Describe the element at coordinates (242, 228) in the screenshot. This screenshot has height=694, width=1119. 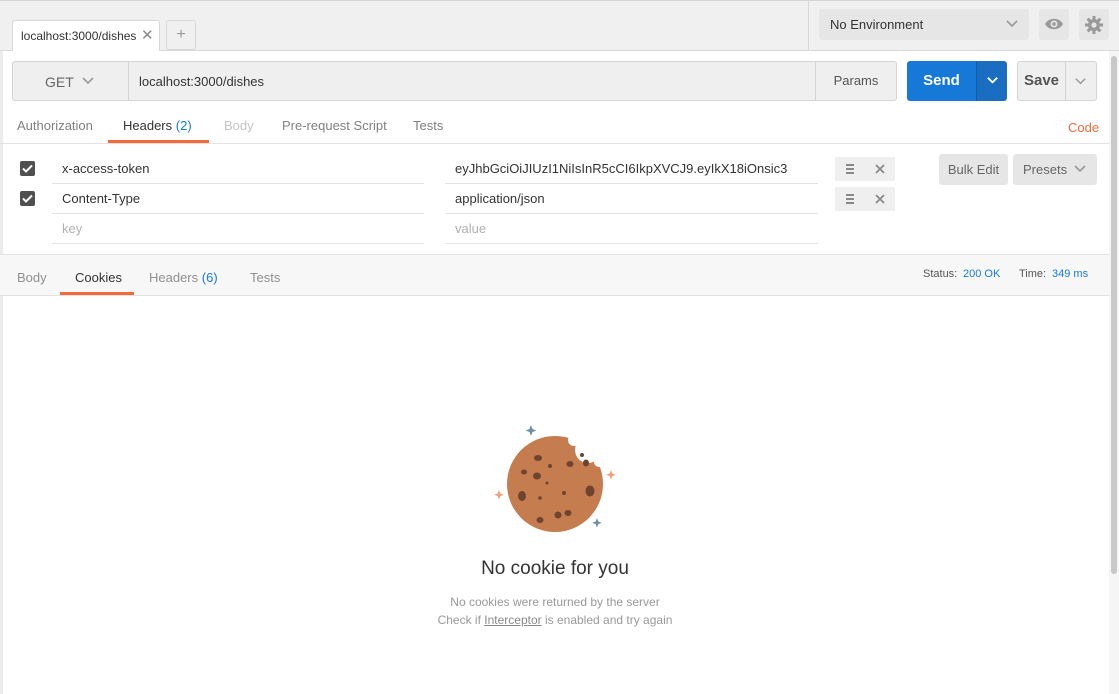
I see `new-header-key-input: key` at that location.